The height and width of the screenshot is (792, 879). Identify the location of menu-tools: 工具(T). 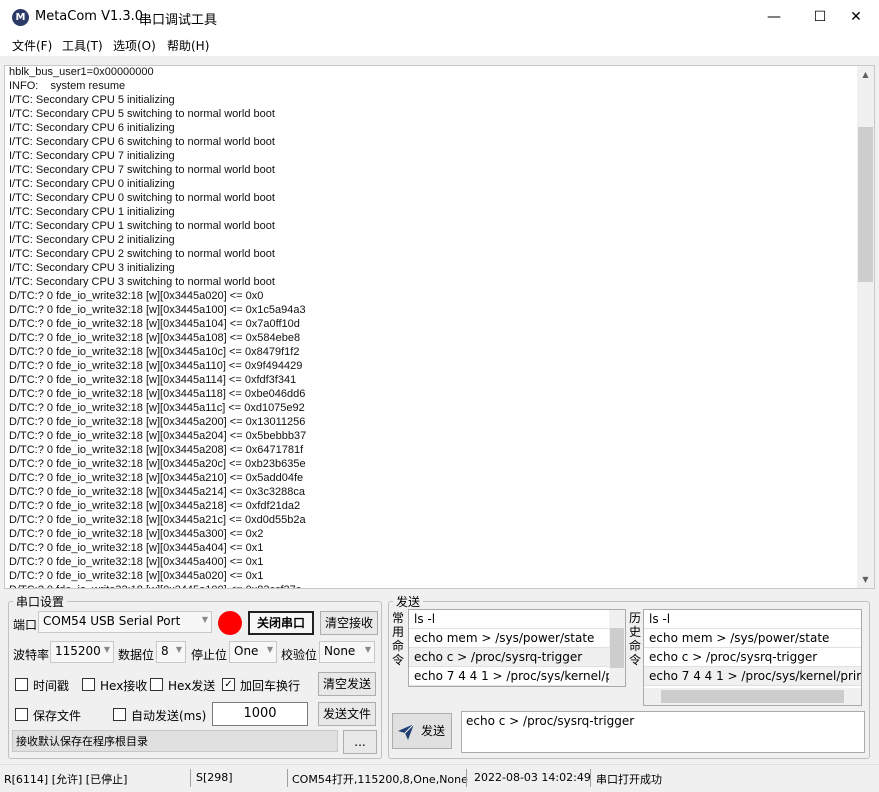
(82, 45).